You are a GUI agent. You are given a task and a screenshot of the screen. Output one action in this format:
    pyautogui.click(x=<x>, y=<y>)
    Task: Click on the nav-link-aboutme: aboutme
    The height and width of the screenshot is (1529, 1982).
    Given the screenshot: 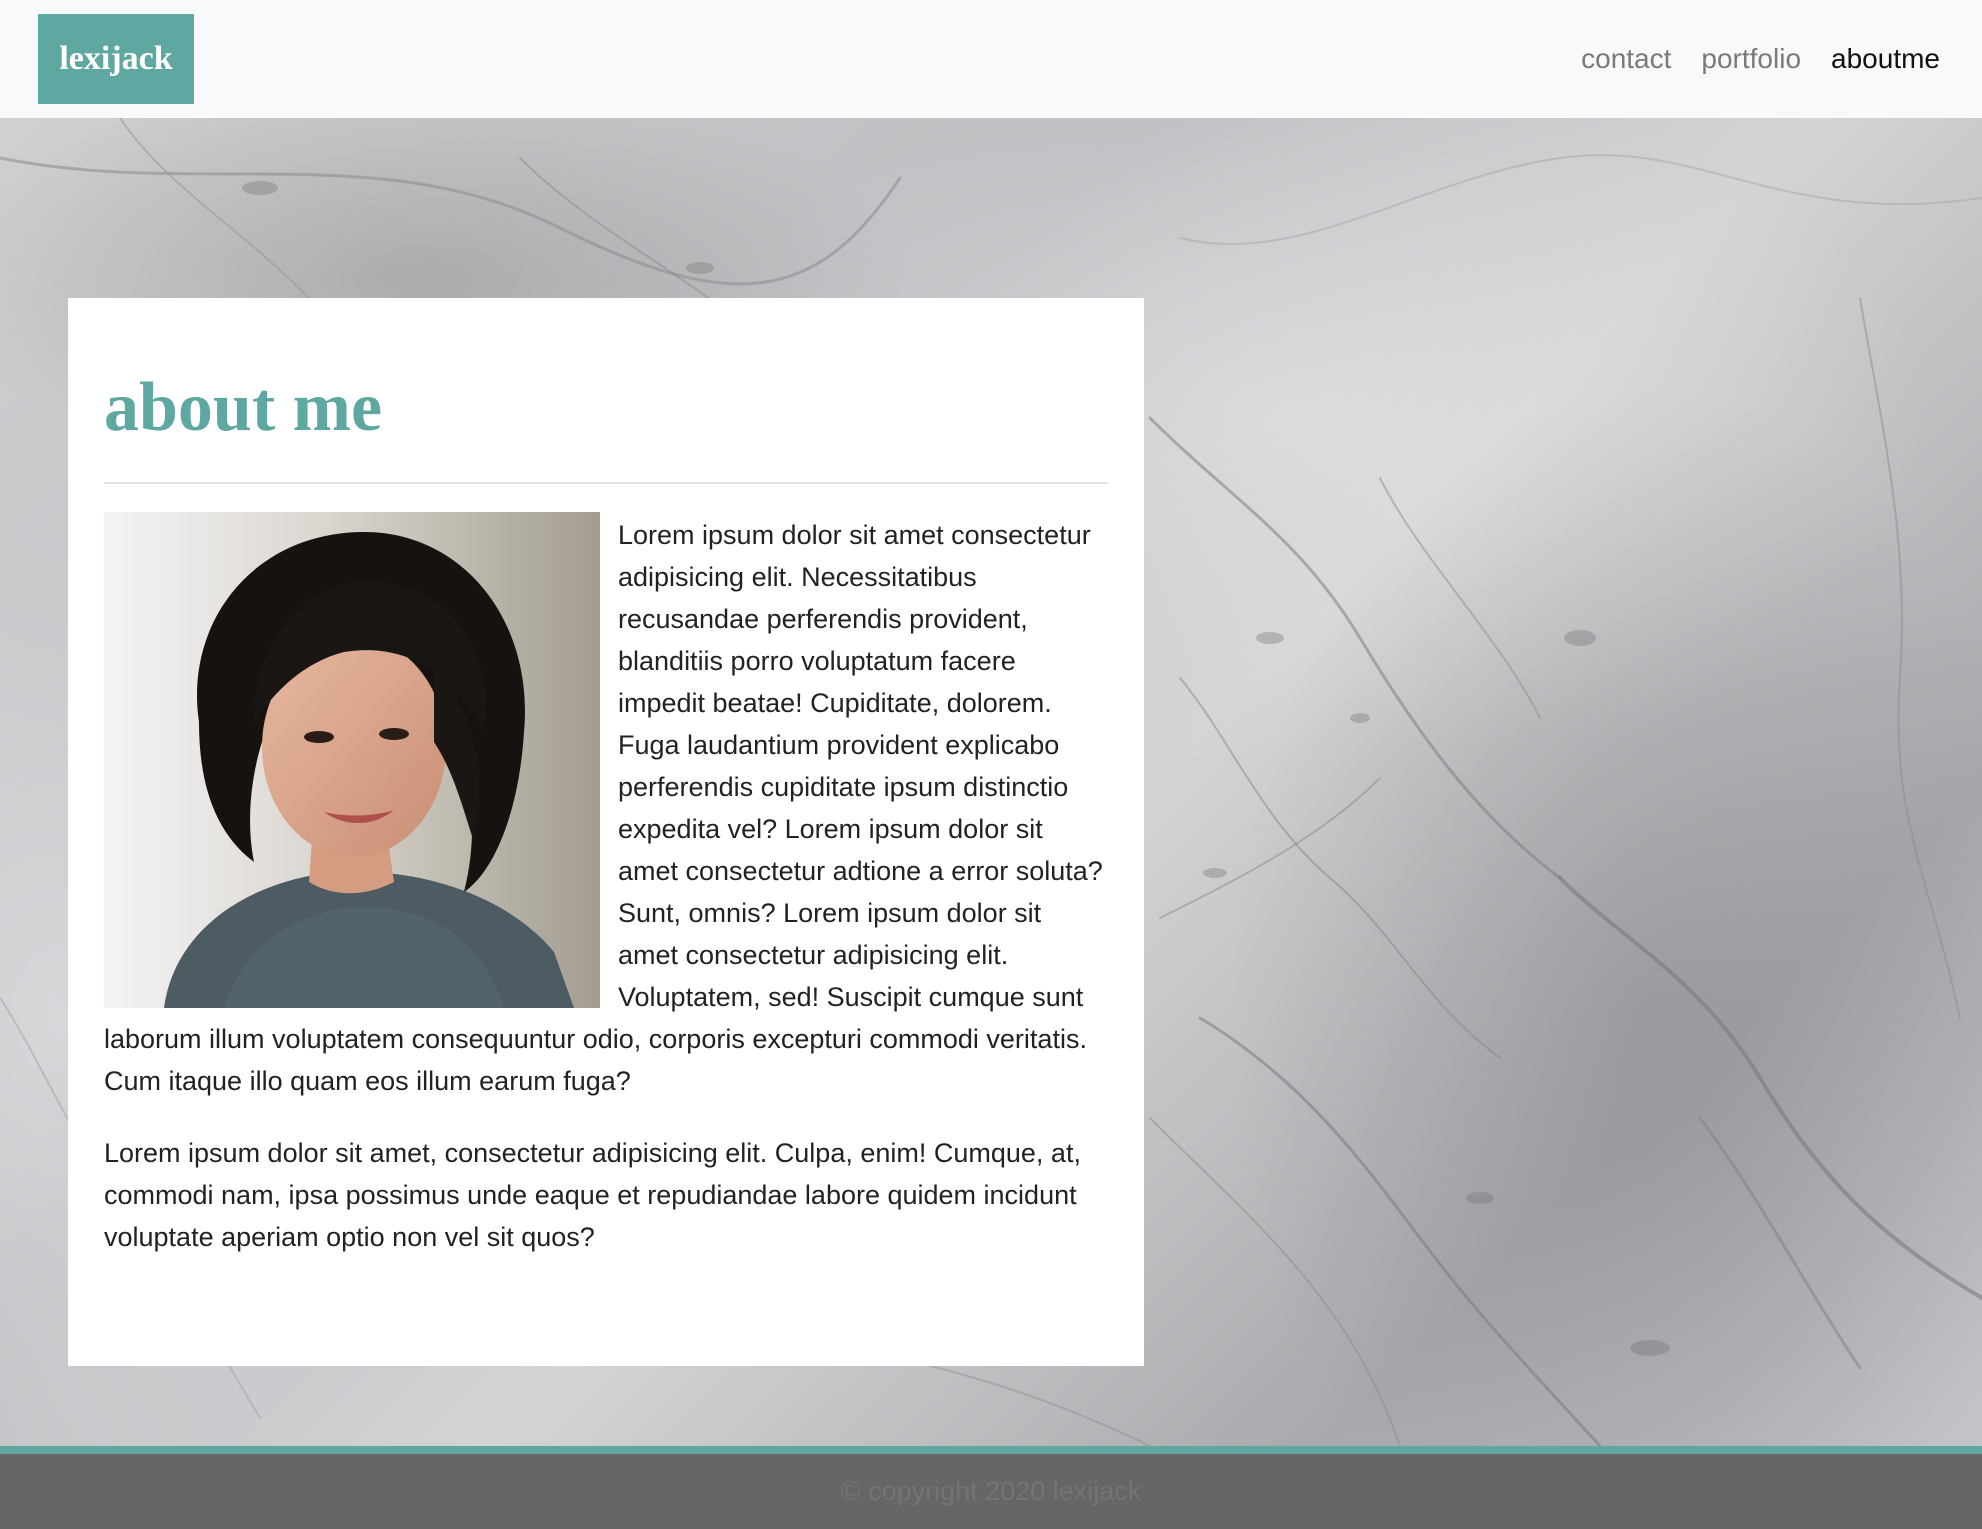 What is the action you would take?
    pyautogui.click(x=1885, y=59)
    